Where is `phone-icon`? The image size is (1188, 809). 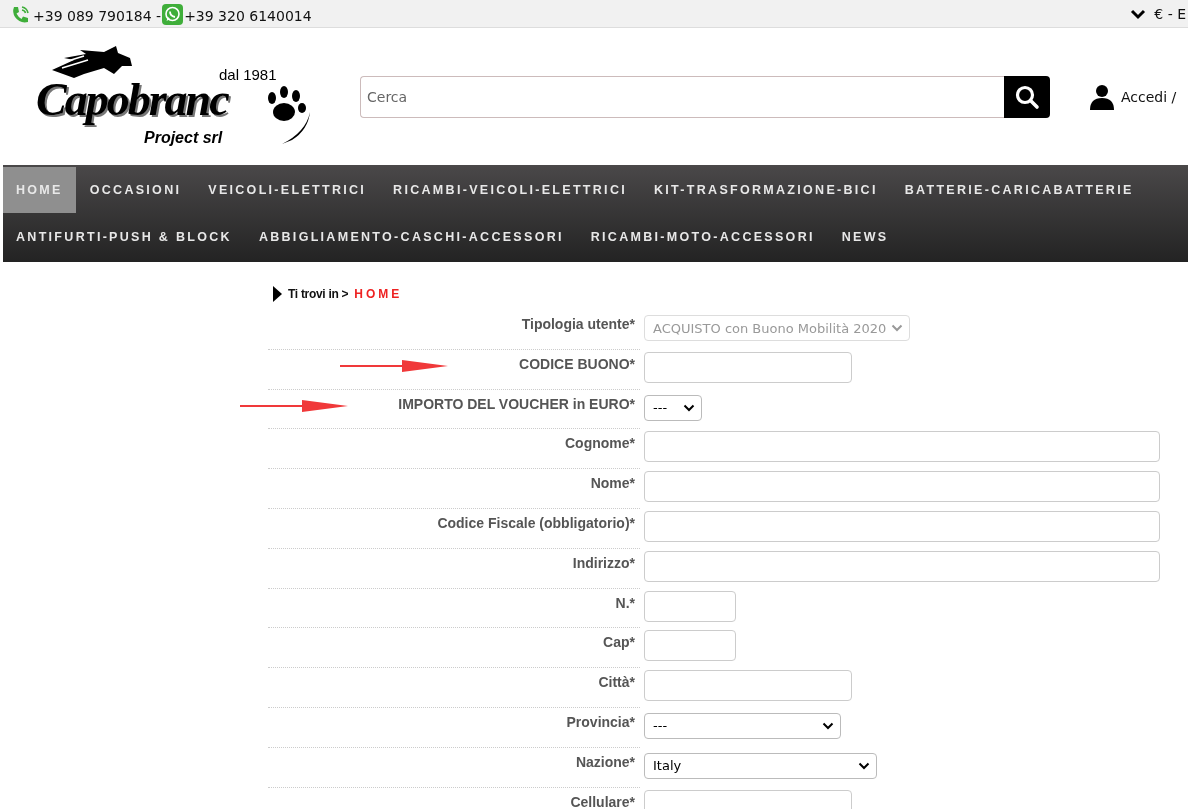 phone-icon is located at coordinates (21, 14).